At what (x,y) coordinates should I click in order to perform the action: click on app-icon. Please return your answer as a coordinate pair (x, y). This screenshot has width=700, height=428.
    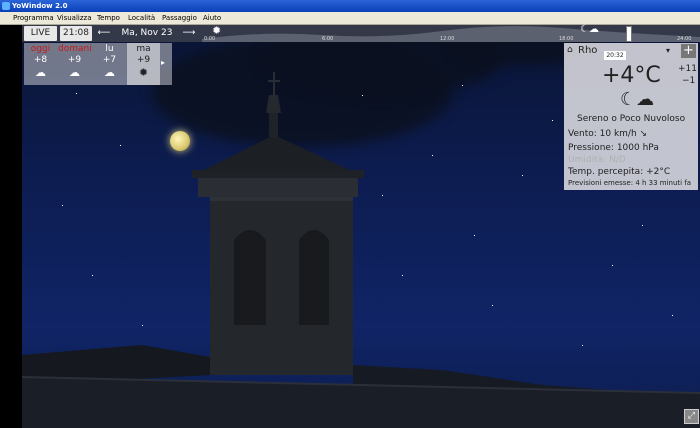
    Looking at the image, I should click on (6, 6).